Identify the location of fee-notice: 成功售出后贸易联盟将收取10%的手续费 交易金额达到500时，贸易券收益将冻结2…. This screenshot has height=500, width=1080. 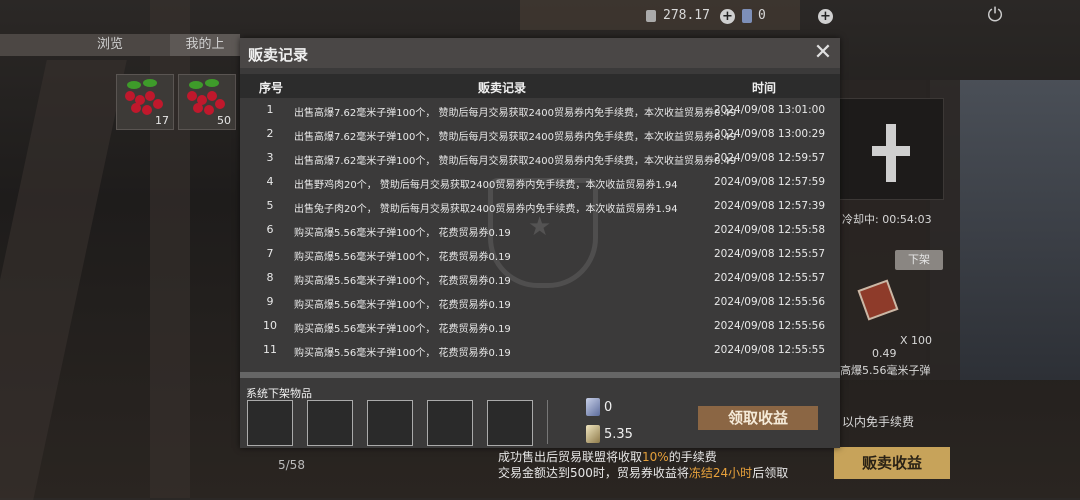
(643, 465).